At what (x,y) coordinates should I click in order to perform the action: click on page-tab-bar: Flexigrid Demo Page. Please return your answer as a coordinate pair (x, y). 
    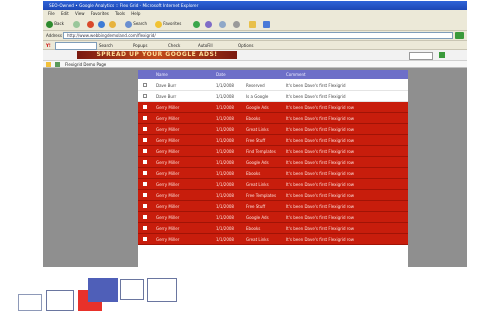
    Looking at the image, I should click on (255, 64).